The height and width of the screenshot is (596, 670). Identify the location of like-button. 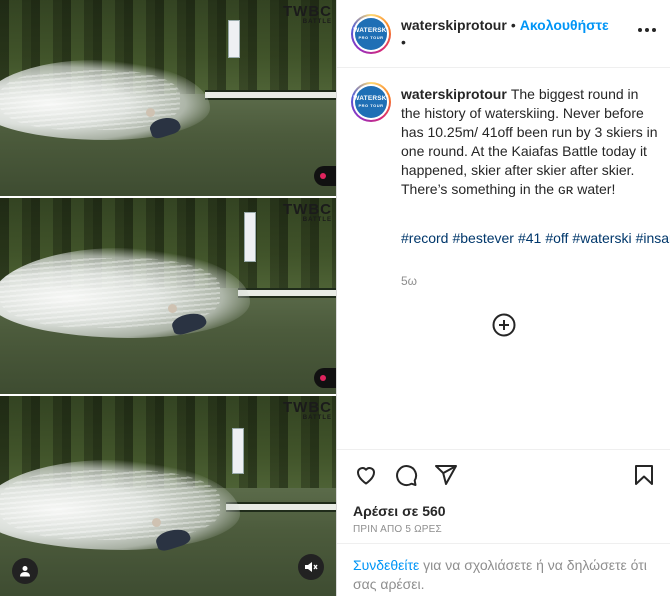
(366, 475).